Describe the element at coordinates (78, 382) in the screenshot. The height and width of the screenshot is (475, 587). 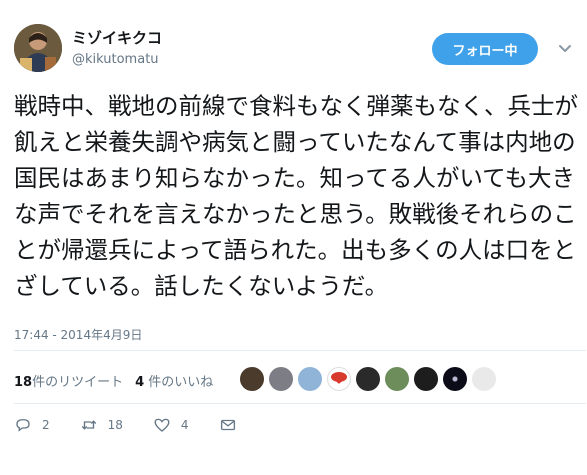
I see `retweet-stat-label: 件のリツイート` at that location.